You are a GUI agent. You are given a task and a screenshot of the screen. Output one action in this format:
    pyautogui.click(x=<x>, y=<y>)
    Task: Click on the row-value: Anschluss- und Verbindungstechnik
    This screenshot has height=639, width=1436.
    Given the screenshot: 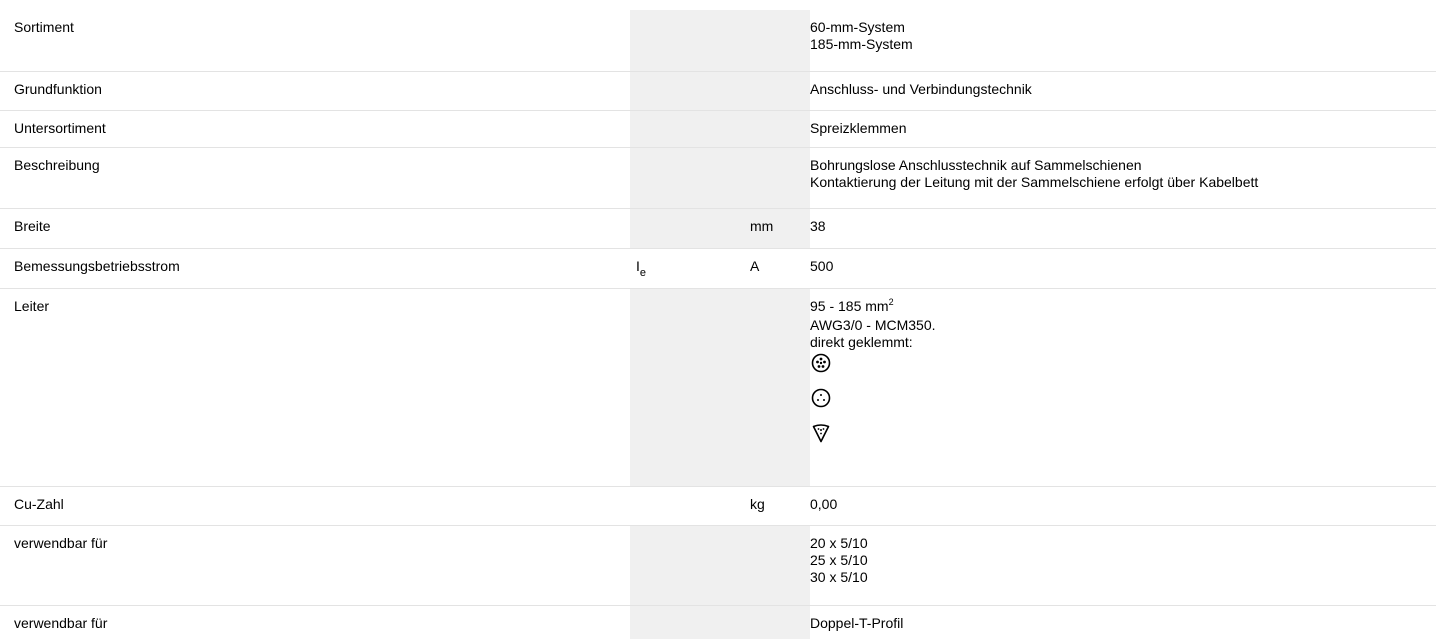 What is the action you would take?
    pyautogui.click(x=1123, y=91)
    